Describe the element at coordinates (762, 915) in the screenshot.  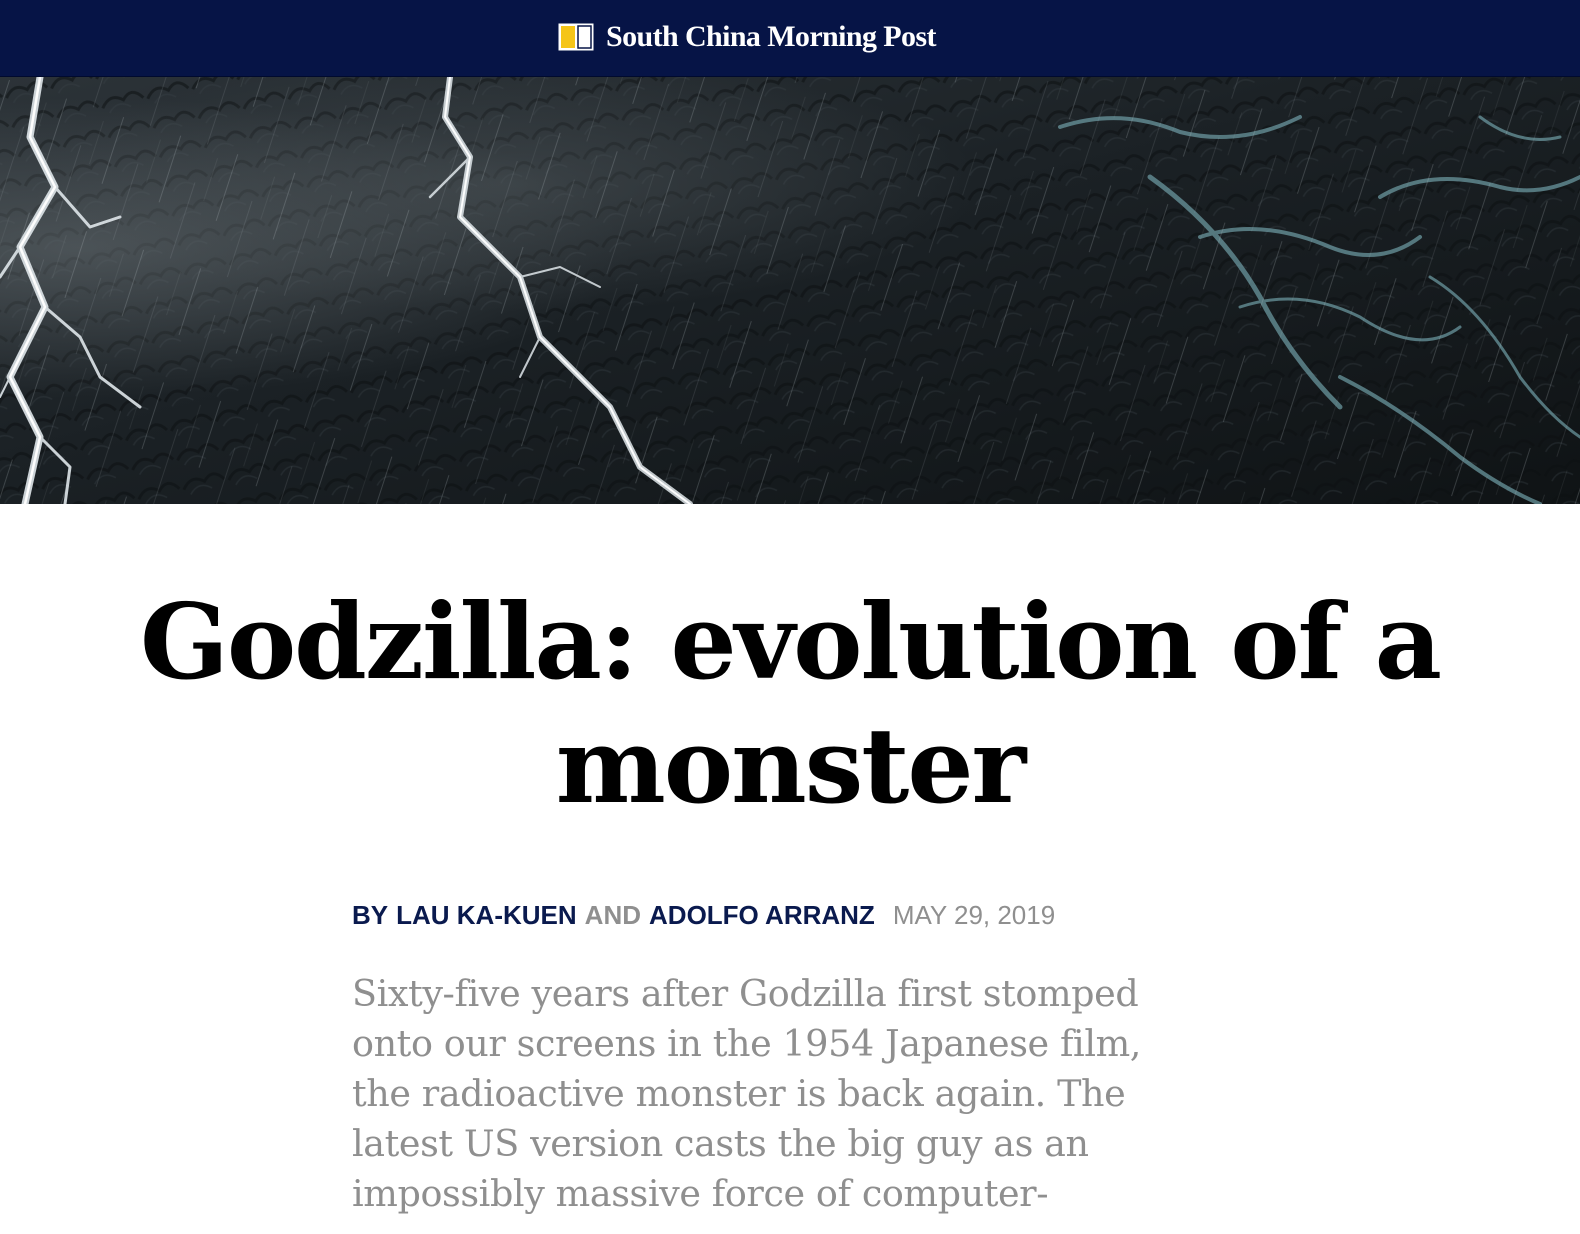
I see `author-link-adolfo-arranz: ADOLFO ARRANZ` at that location.